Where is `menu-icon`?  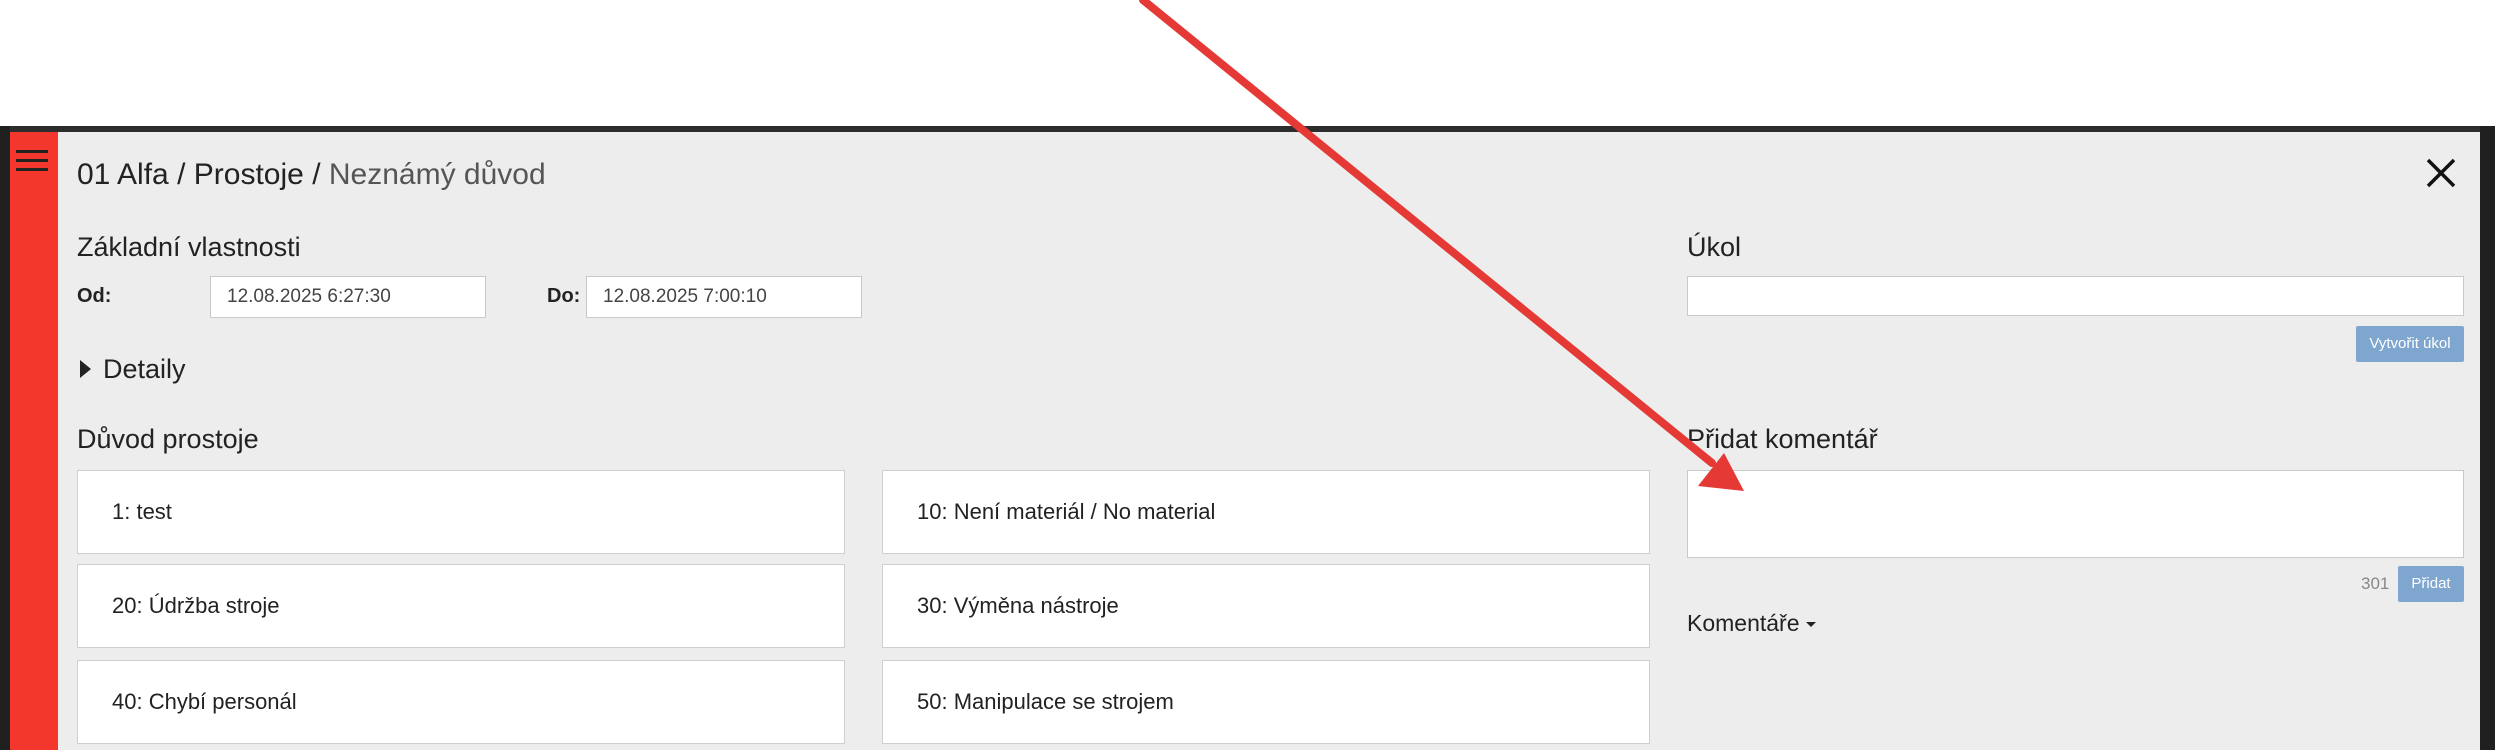
menu-icon is located at coordinates (32, 160).